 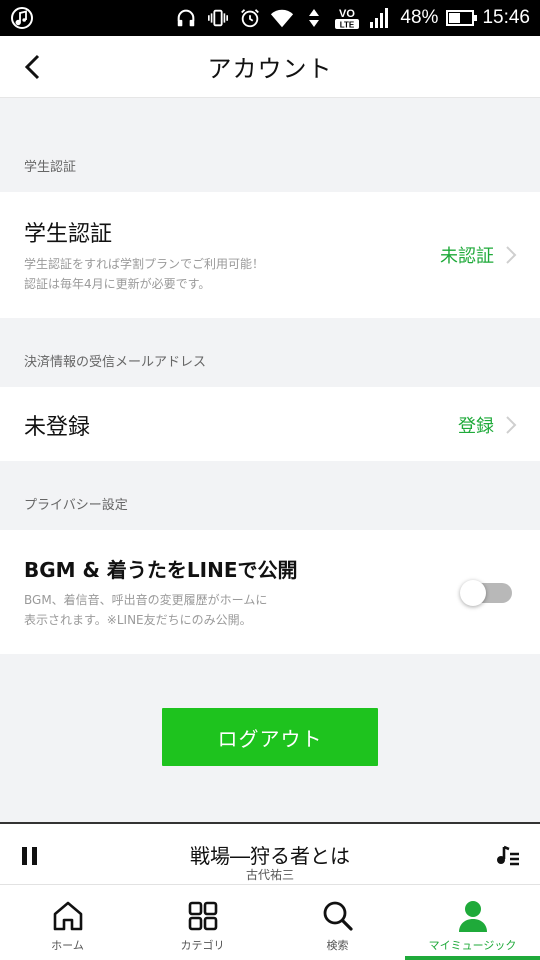 I want to click on headphones-icon, so click(x=186, y=18).